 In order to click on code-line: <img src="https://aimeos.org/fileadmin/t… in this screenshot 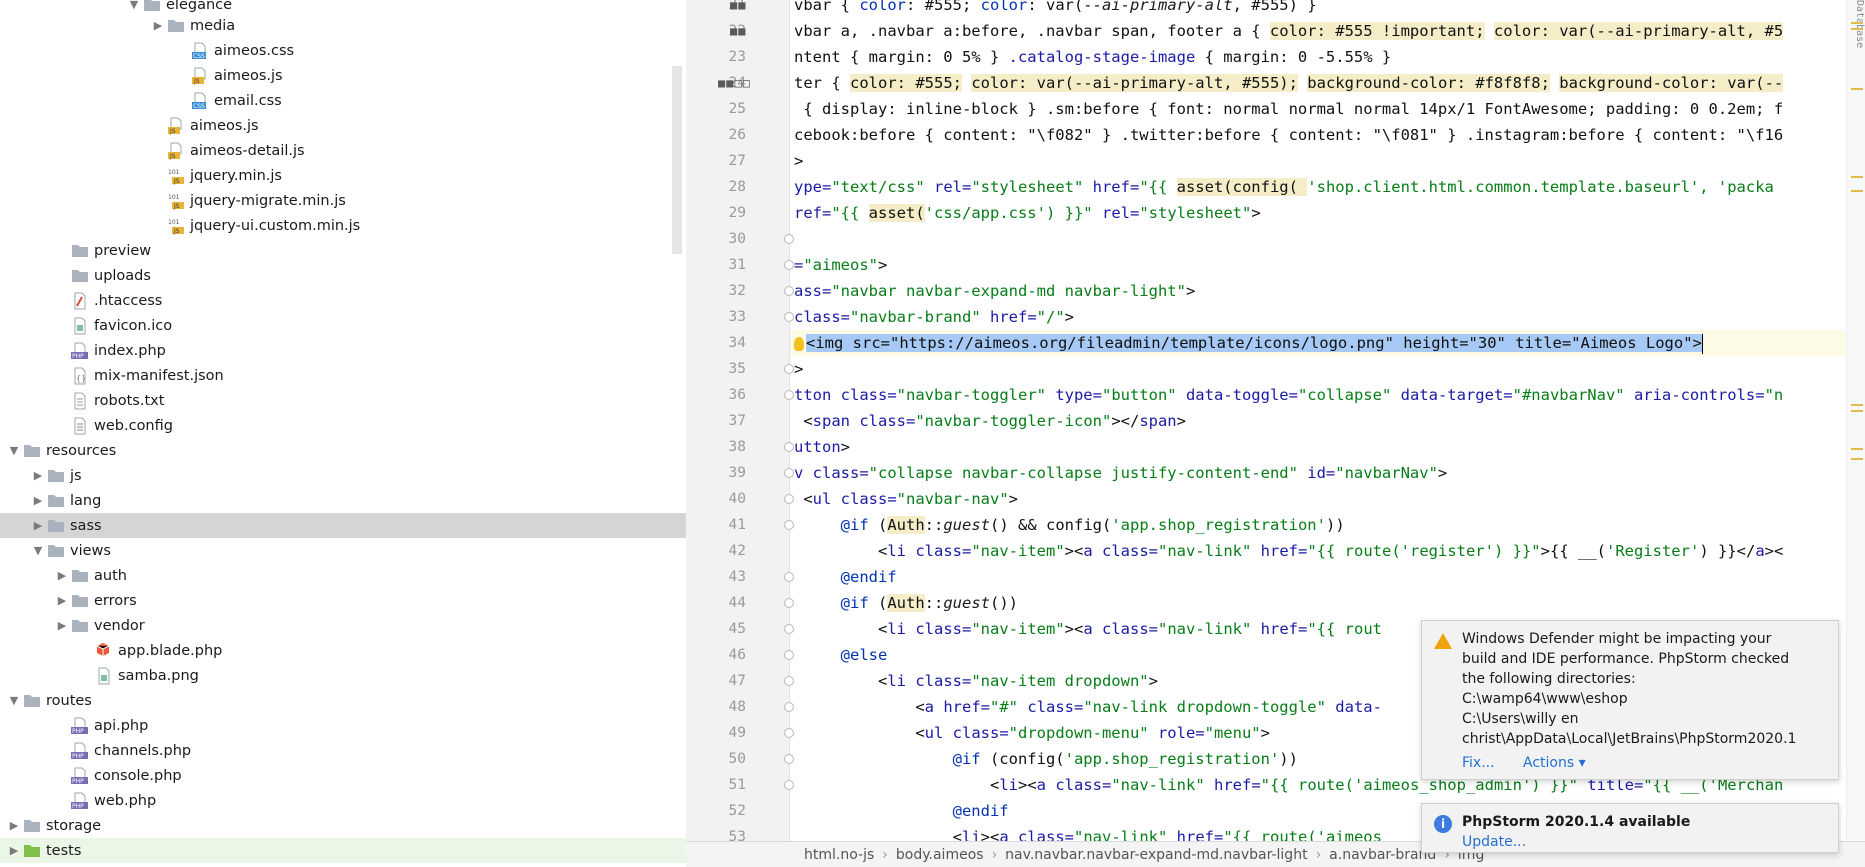, I will do `click(1317, 343)`.